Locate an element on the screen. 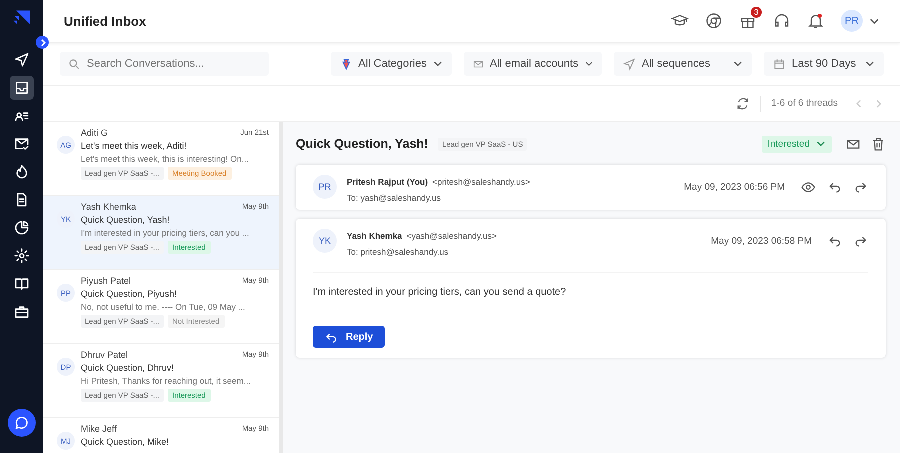 The width and height of the screenshot is (900, 453). message-time: May 09, 2023 06:56 PM is located at coordinates (734, 187).